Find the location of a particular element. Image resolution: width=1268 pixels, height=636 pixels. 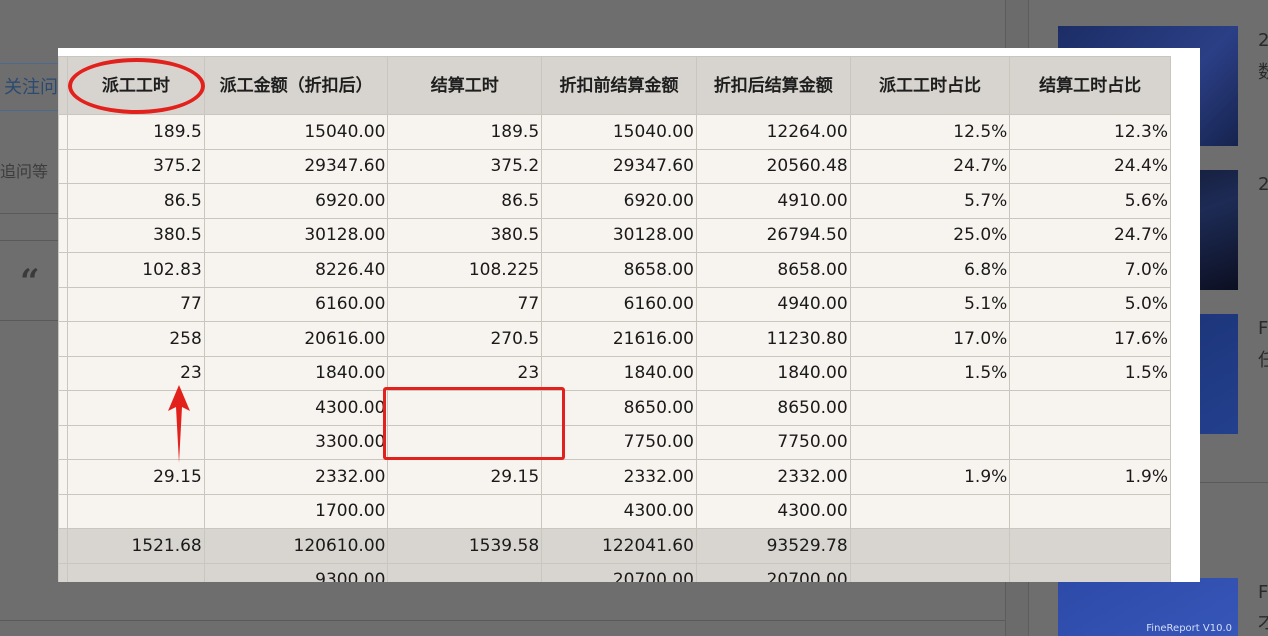

table-cell: 189.5 is located at coordinates (465, 132).